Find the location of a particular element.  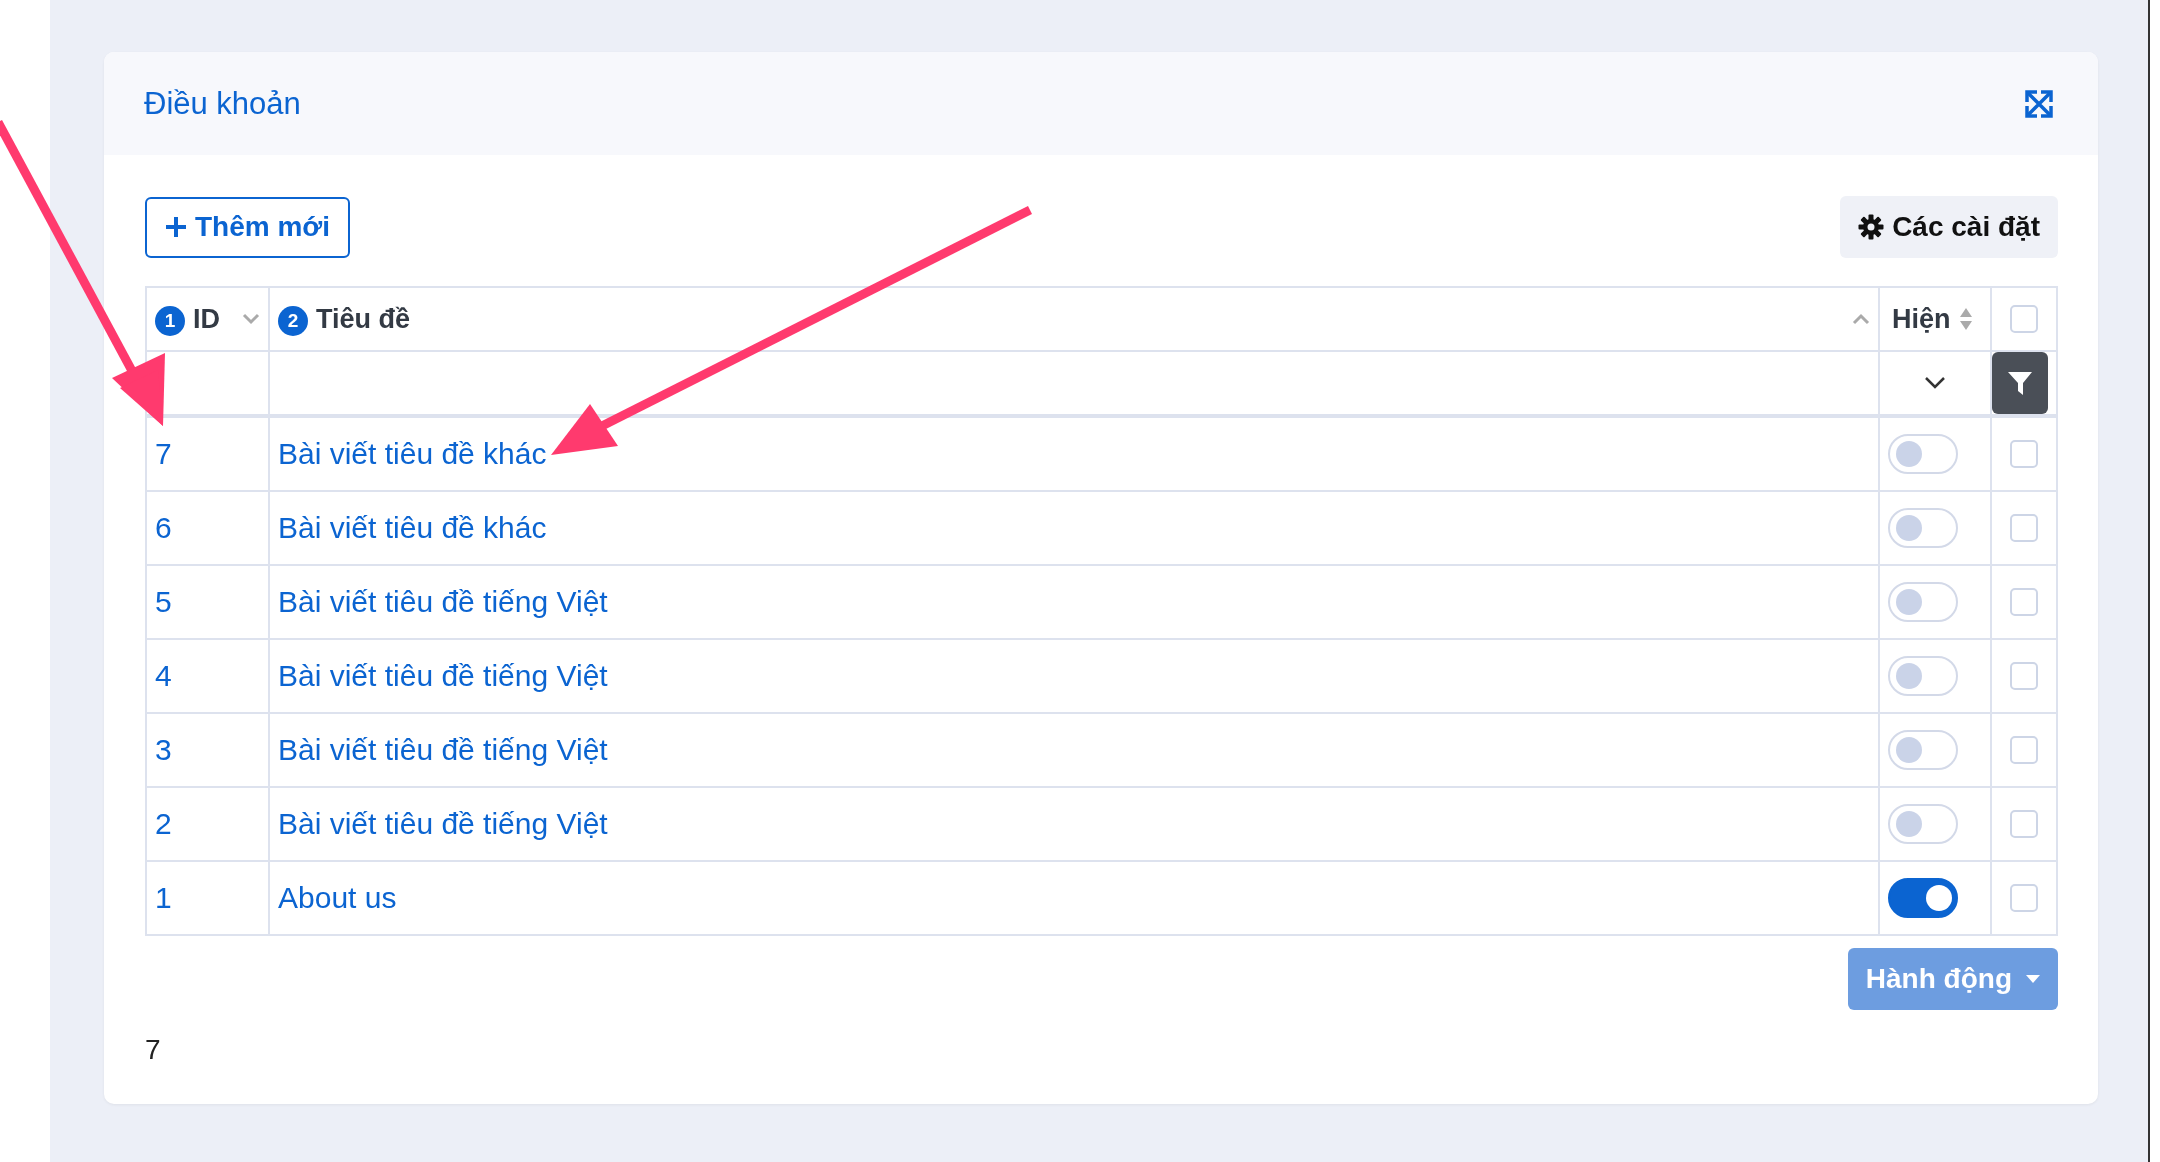

gear-icon is located at coordinates (1871, 227).